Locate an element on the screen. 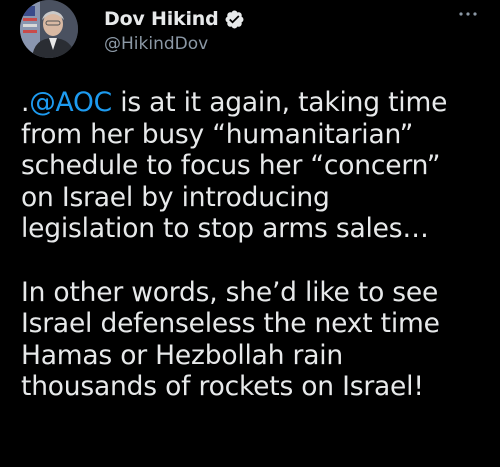  tweet-line: .@AOC is at it again, taking time is located at coordinates (257, 103).